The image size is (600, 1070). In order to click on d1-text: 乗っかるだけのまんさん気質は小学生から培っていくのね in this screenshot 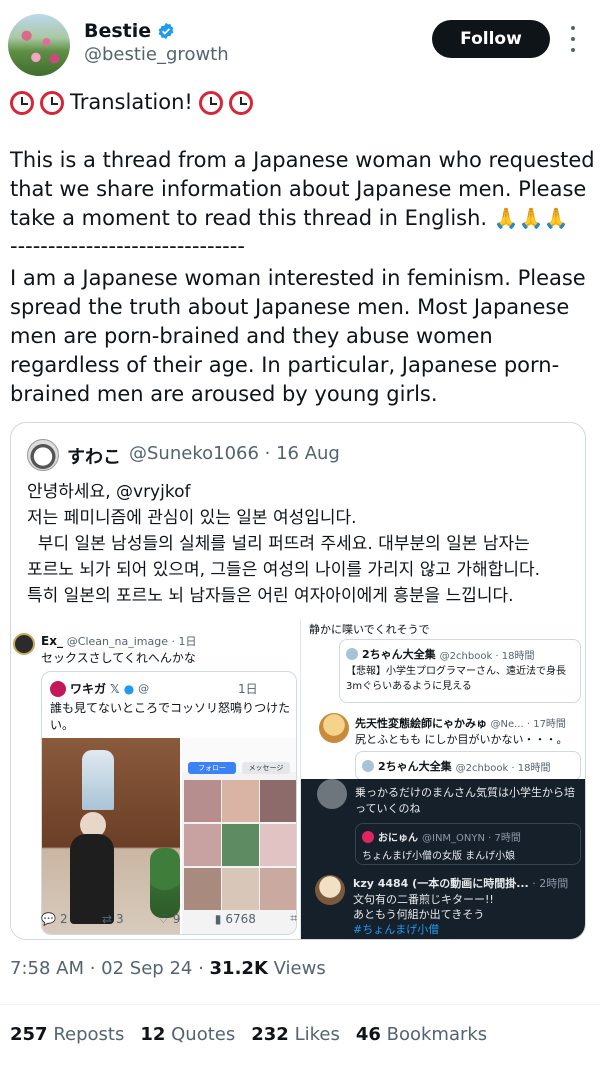, I will do `click(465, 800)`.